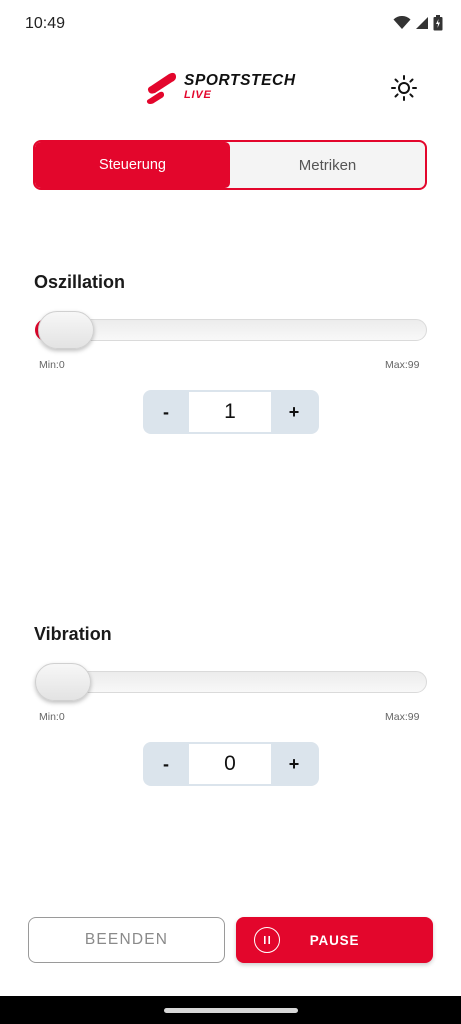 Image resolution: width=461 pixels, height=1024 pixels. I want to click on vibration-stepper: - 0 +, so click(231, 764).